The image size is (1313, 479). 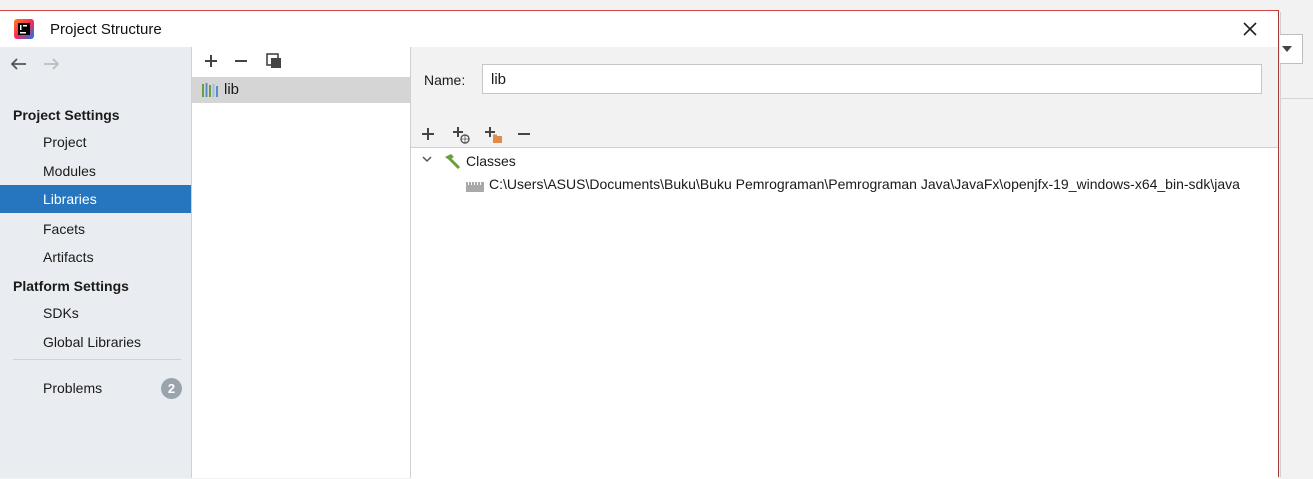 What do you see at coordinates (71, 286) in the screenshot?
I see `platform-settings-header: Platform Settings` at bounding box center [71, 286].